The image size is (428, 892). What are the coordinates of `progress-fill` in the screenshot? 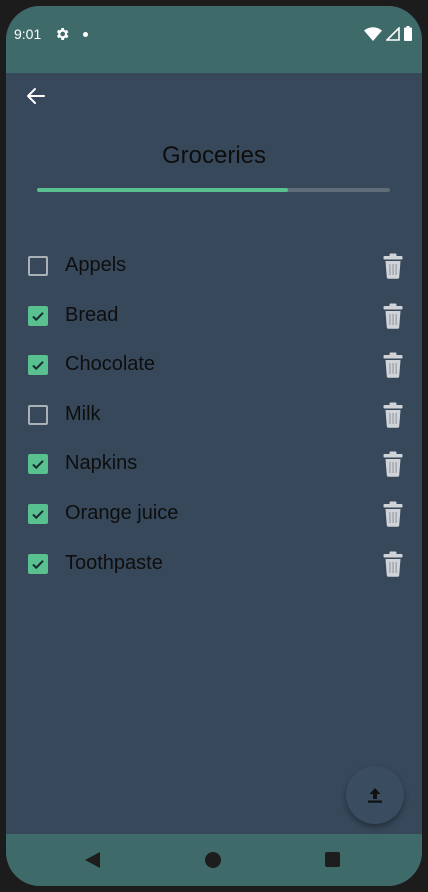 It's located at (162, 190).